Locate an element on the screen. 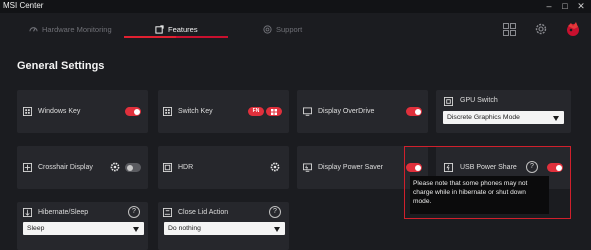 This screenshot has width=591, height=250. close-button: ✕ is located at coordinates (581, 6).